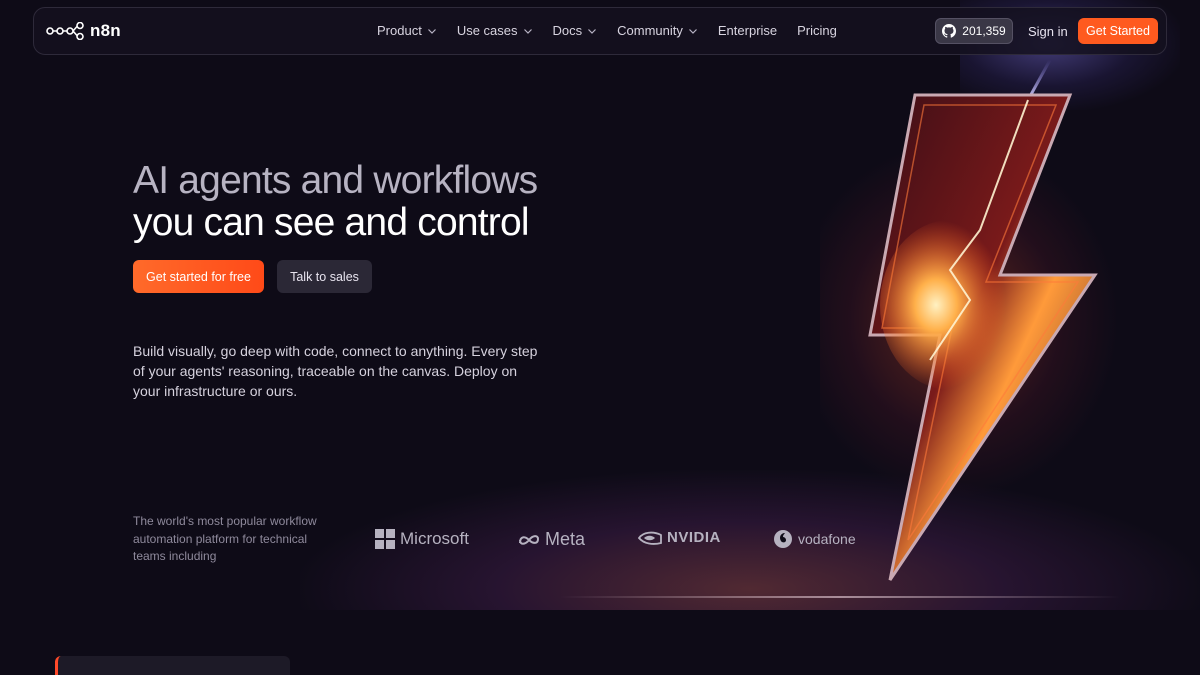 This screenshot has width=1200, height=675. What do you see at coordinates (385, 539) in the screenshot?
I see `microsoft-icon` at bounding box center [385, 539].